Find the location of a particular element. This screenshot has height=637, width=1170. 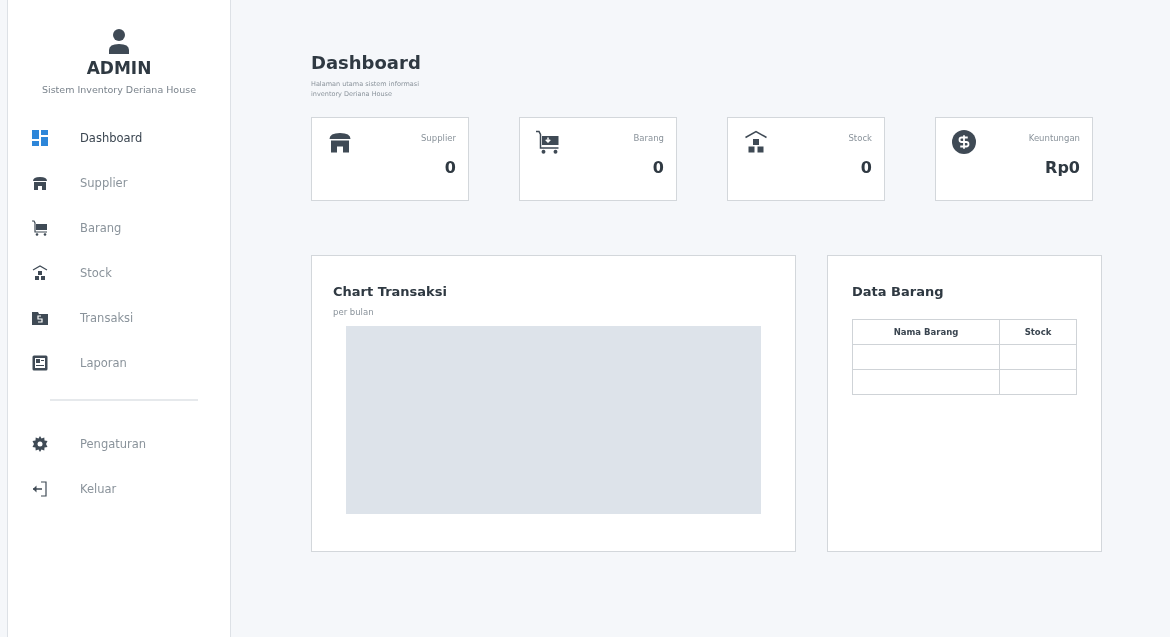

panel-title: Data Barang is located at coordinates (898, 291).